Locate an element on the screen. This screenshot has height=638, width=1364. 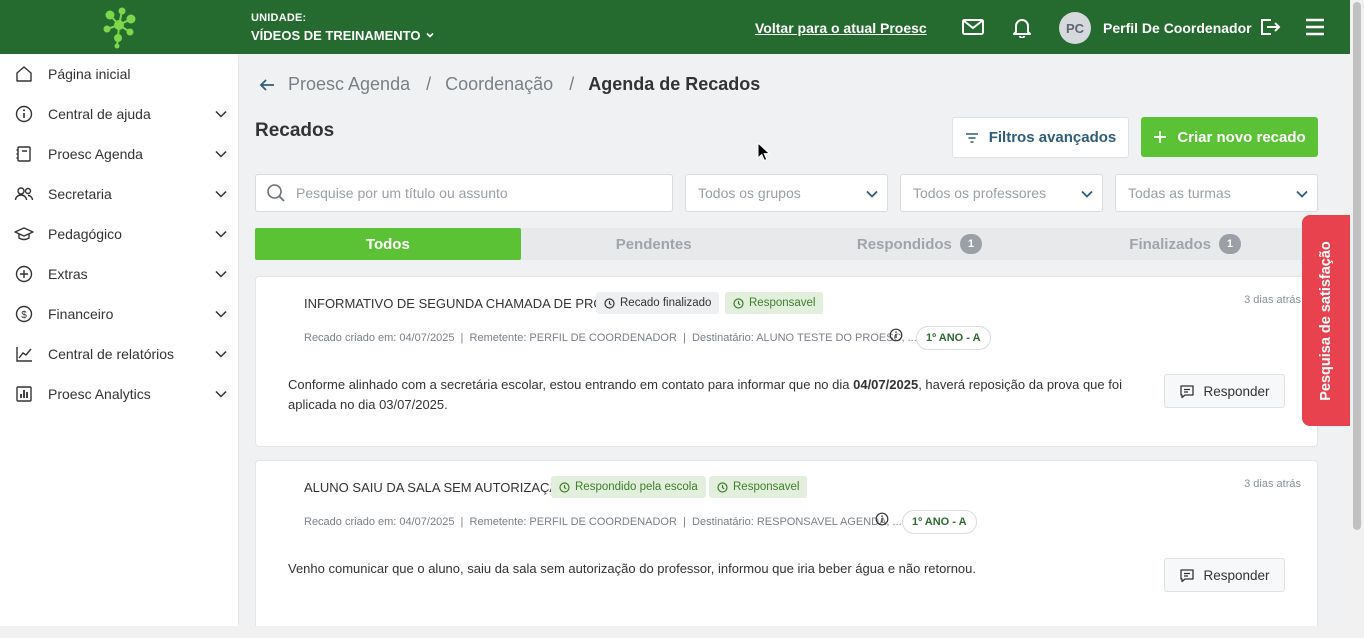
menu-icon is located at coordinates (1315, 27).